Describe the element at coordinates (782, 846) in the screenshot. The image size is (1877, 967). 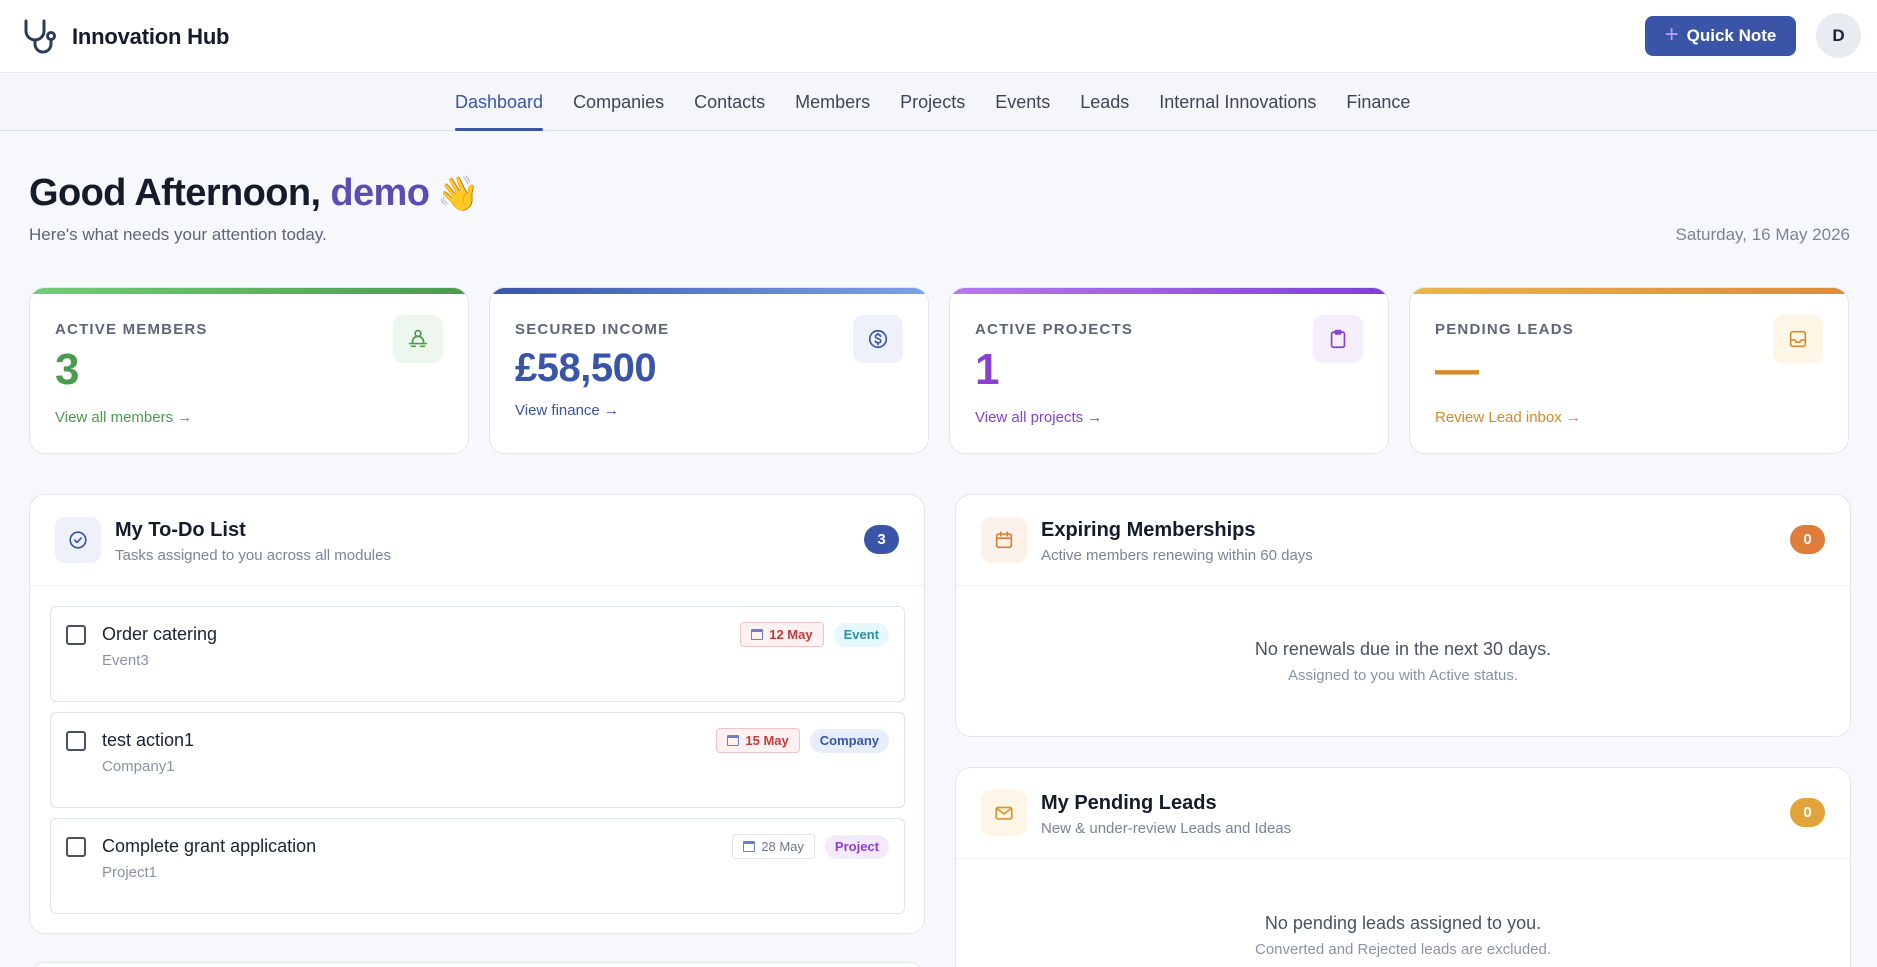
I see `due-date-text: 28 May` at that location.